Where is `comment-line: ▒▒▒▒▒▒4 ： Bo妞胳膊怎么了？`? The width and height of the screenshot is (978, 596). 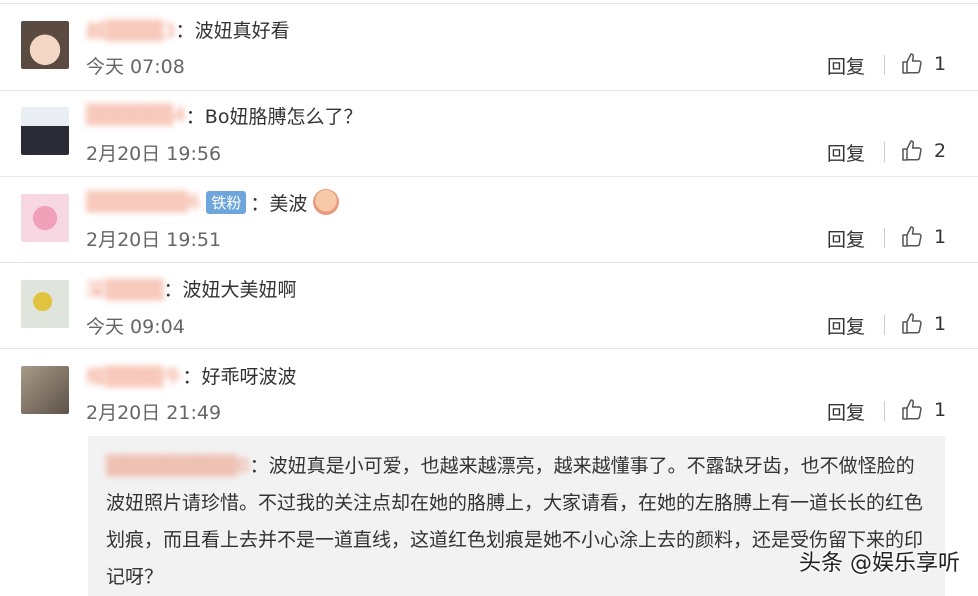
comment-line: ▒▒▒▒▒▒4 ： Bo妞胳膊怎么了？ is located at coordinates (224, 115).